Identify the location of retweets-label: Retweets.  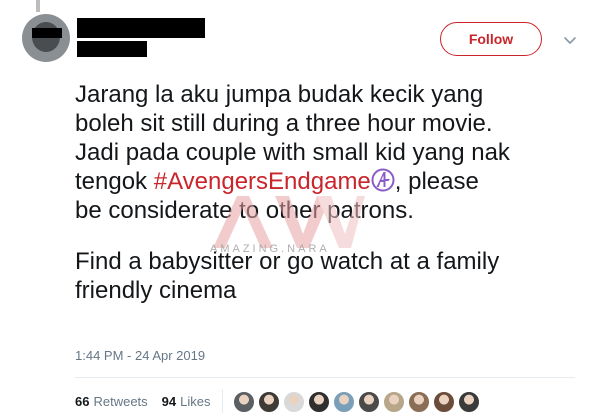
(120, 401).